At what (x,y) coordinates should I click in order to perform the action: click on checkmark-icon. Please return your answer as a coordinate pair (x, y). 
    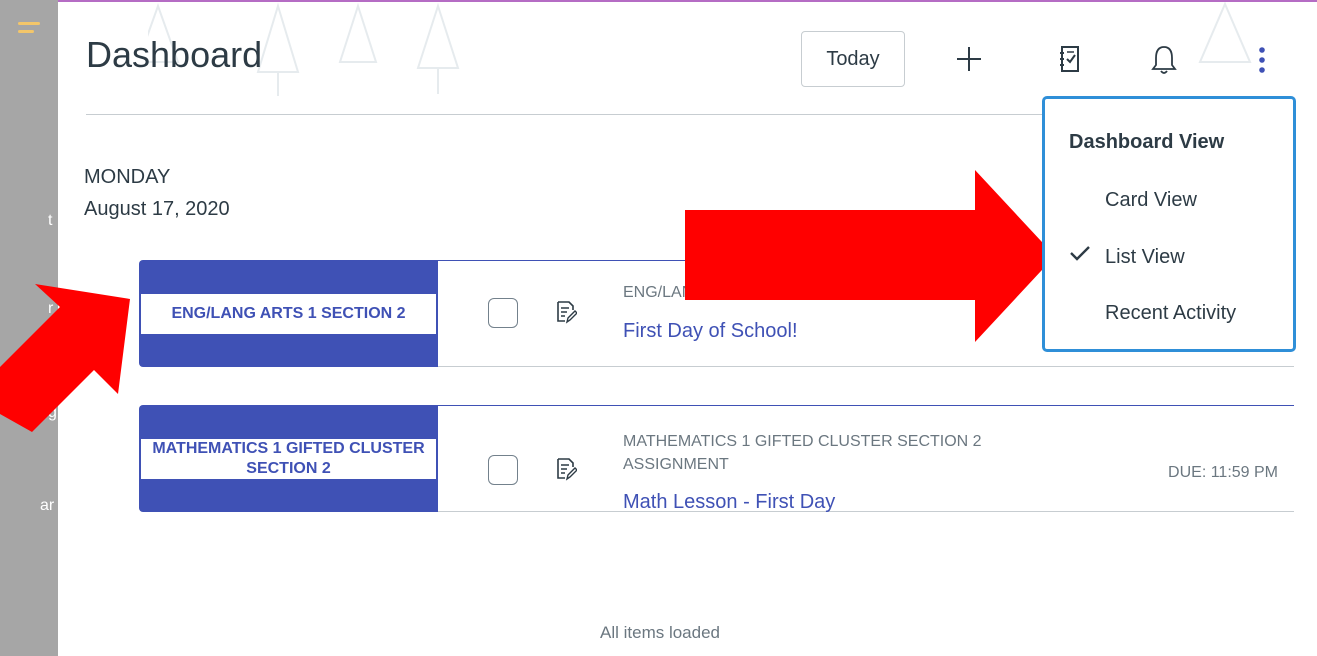
    Looking at the image, I should click on (1080, 253).